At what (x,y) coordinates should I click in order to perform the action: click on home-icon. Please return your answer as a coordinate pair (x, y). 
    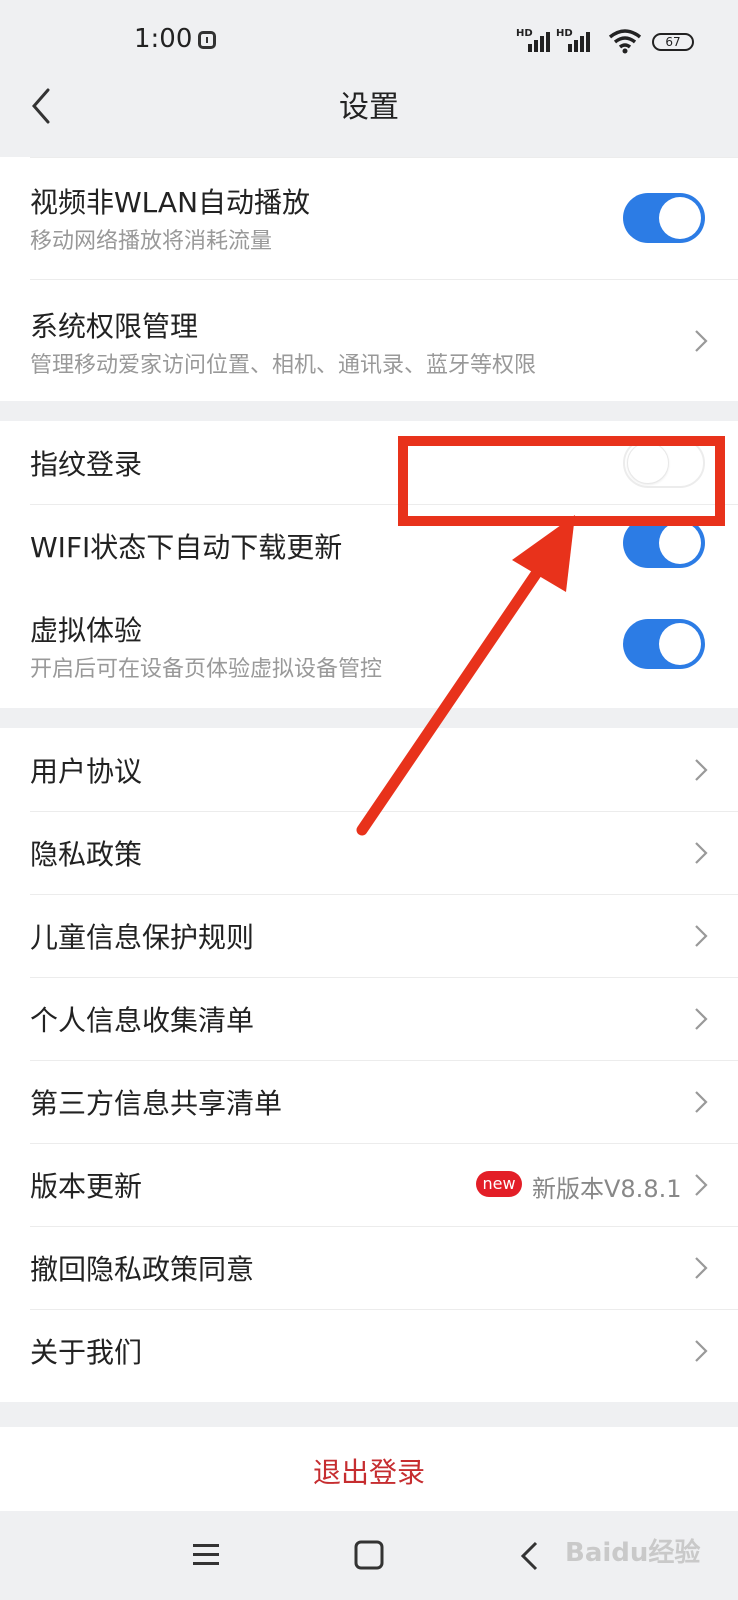
    Looking at the image, I should click on (369, 1555).